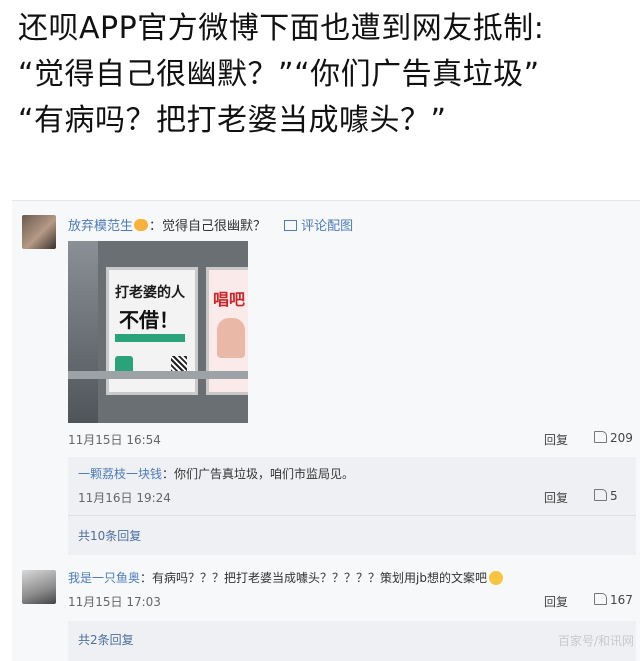 The height and width of the screenshot is (661, 640). What do you see at coordinates (595, 641) in the screenshot?
I see `watermark: 百家号/和讯网` at bounding box center [595, 641].